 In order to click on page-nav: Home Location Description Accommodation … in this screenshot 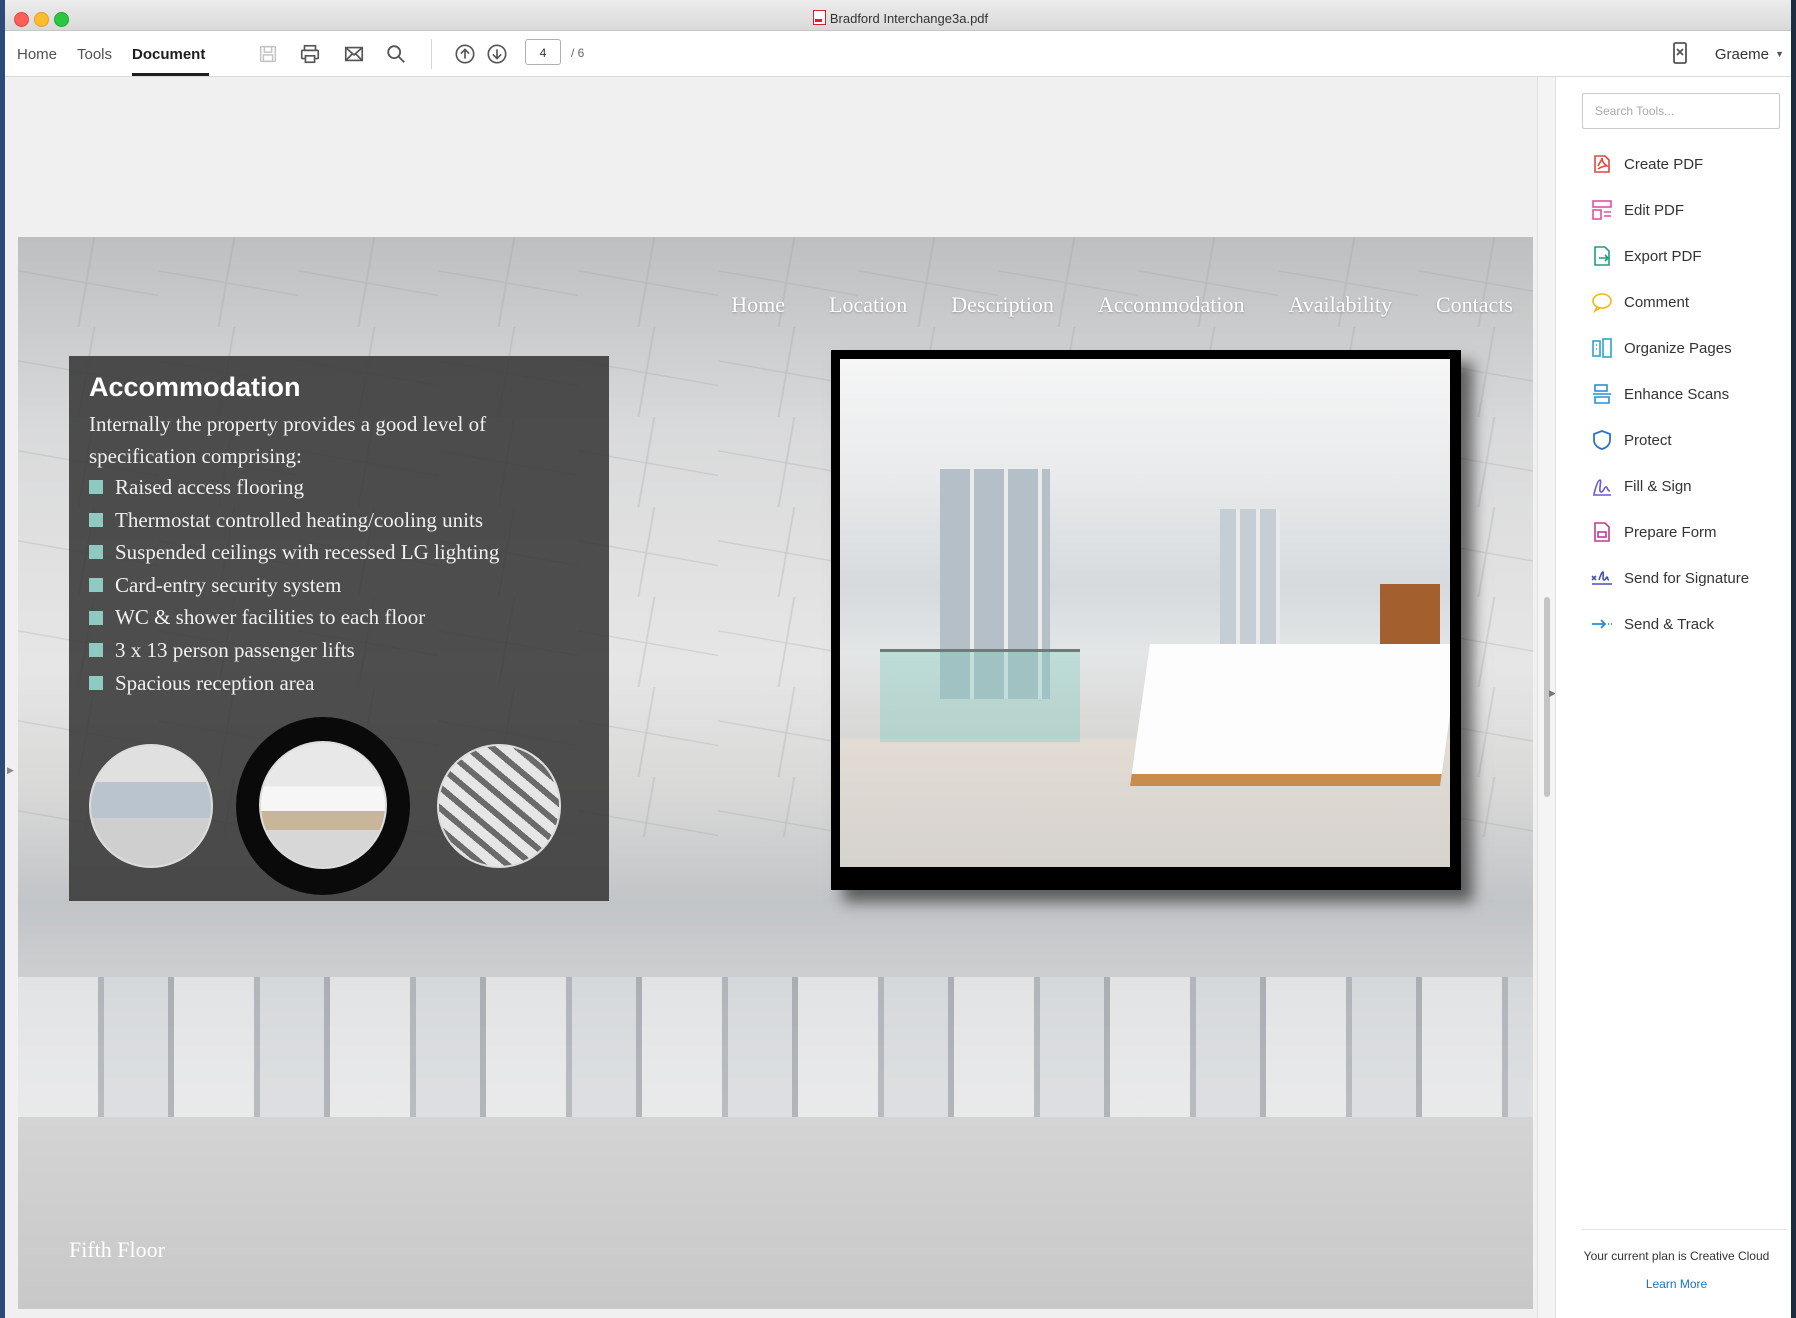, I will do `click(1100, 305)`.